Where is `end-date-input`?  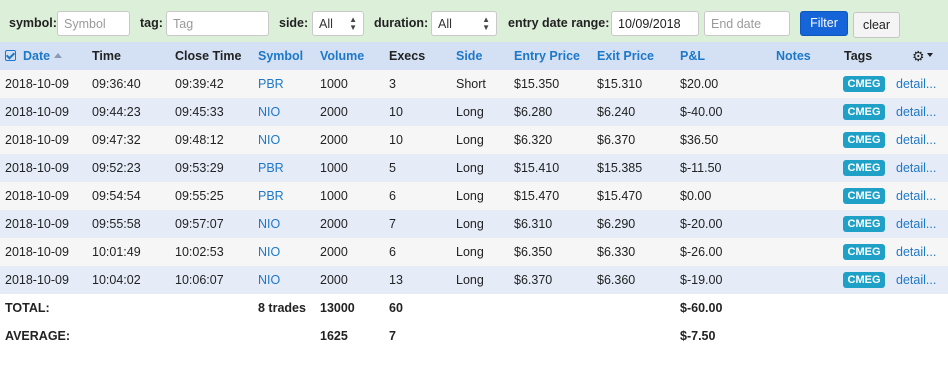
end-date-input is located at coordinates (747, 23).